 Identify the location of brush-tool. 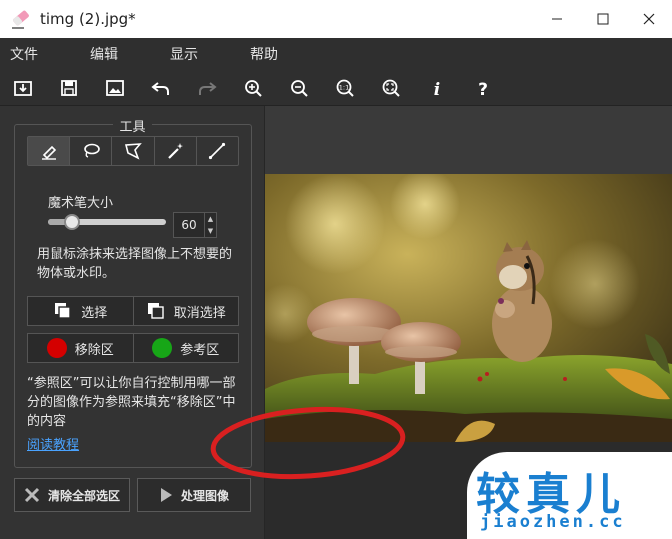
(49, 151).